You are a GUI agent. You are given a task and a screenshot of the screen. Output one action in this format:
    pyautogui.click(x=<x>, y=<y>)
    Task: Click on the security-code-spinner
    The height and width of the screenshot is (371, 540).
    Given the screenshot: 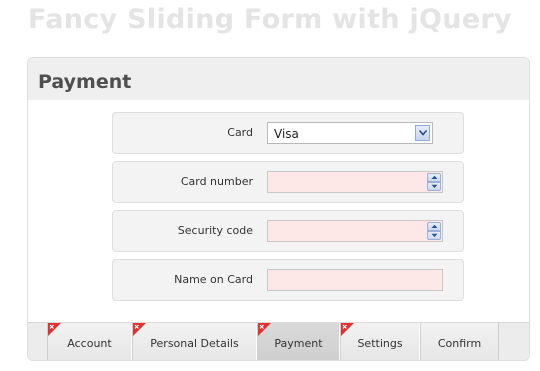 What is the action you would take?
    pyautogui.click(x=434, y=231)
    